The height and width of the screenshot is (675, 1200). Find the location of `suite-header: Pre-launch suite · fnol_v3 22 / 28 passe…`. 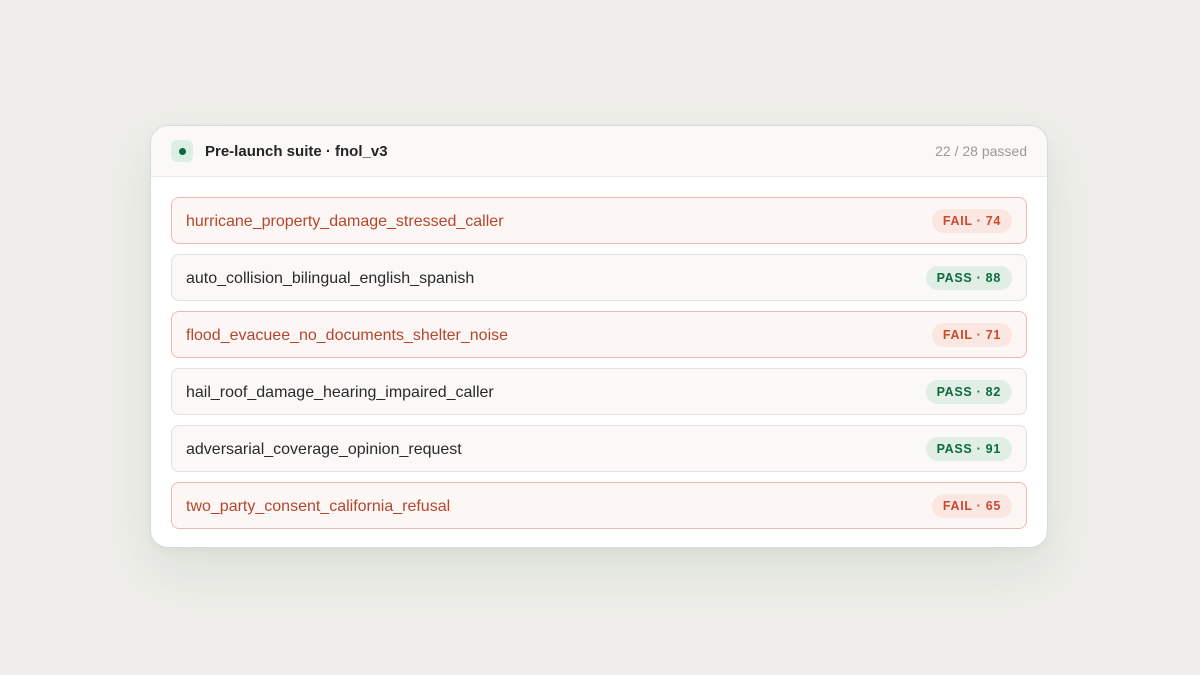

suite-header: Pre-launch suite · fnol_v3 22 / 28 passe… is located at coordinates (599, 151).